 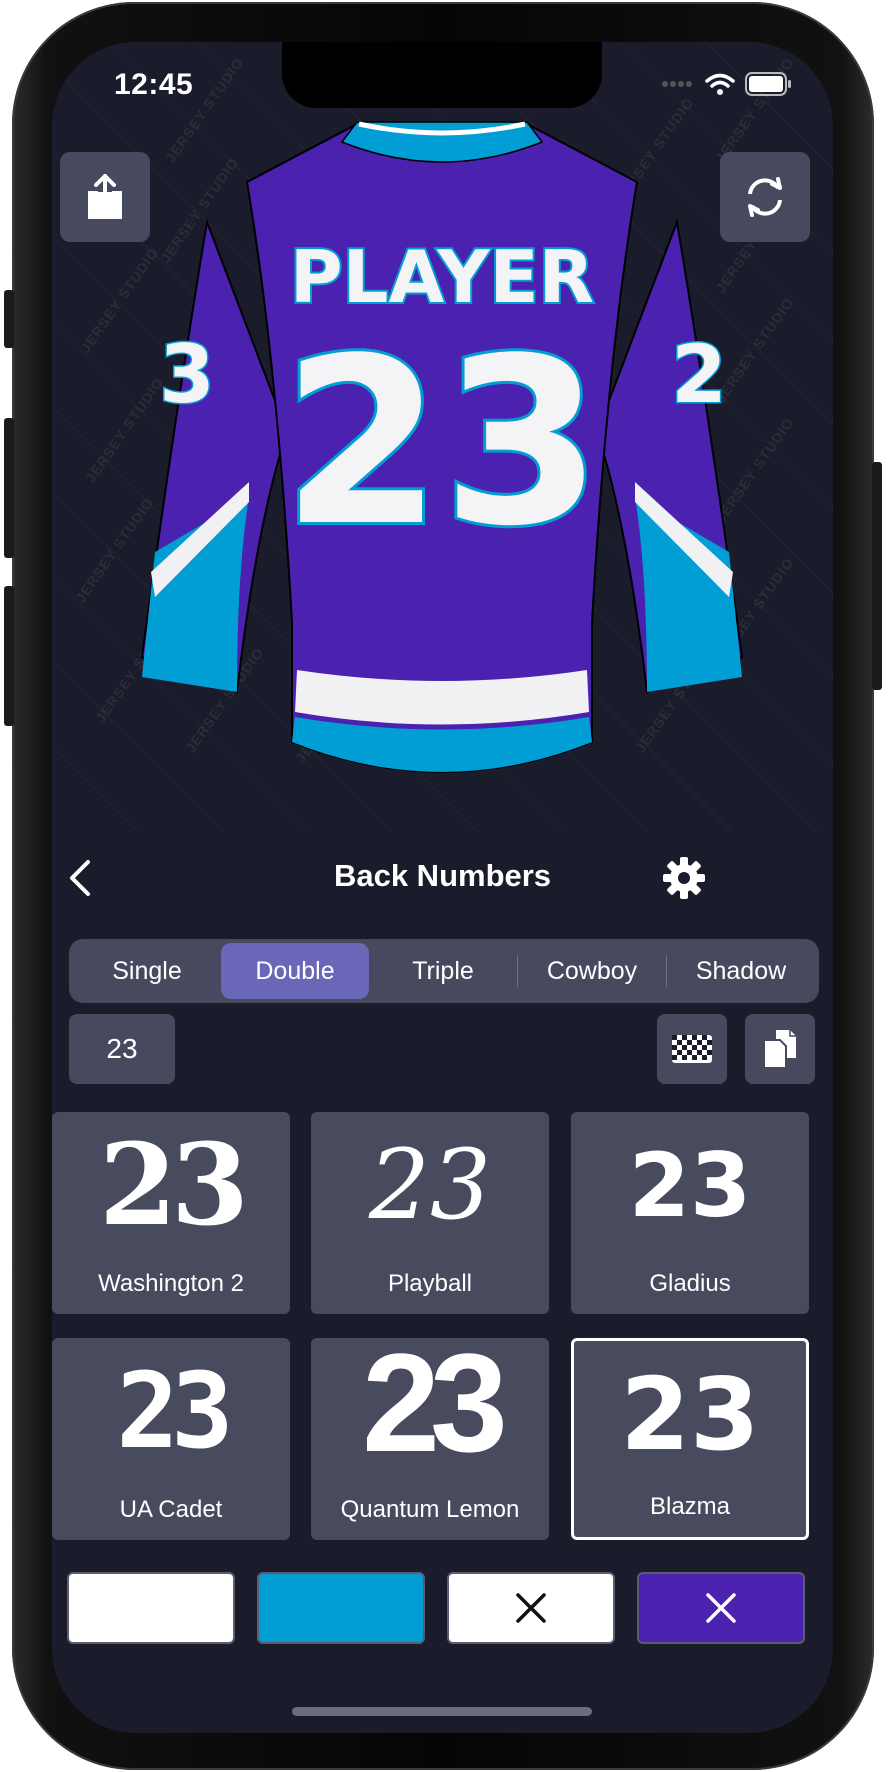 I want to click on share-icon, so click(x=105, y=196).